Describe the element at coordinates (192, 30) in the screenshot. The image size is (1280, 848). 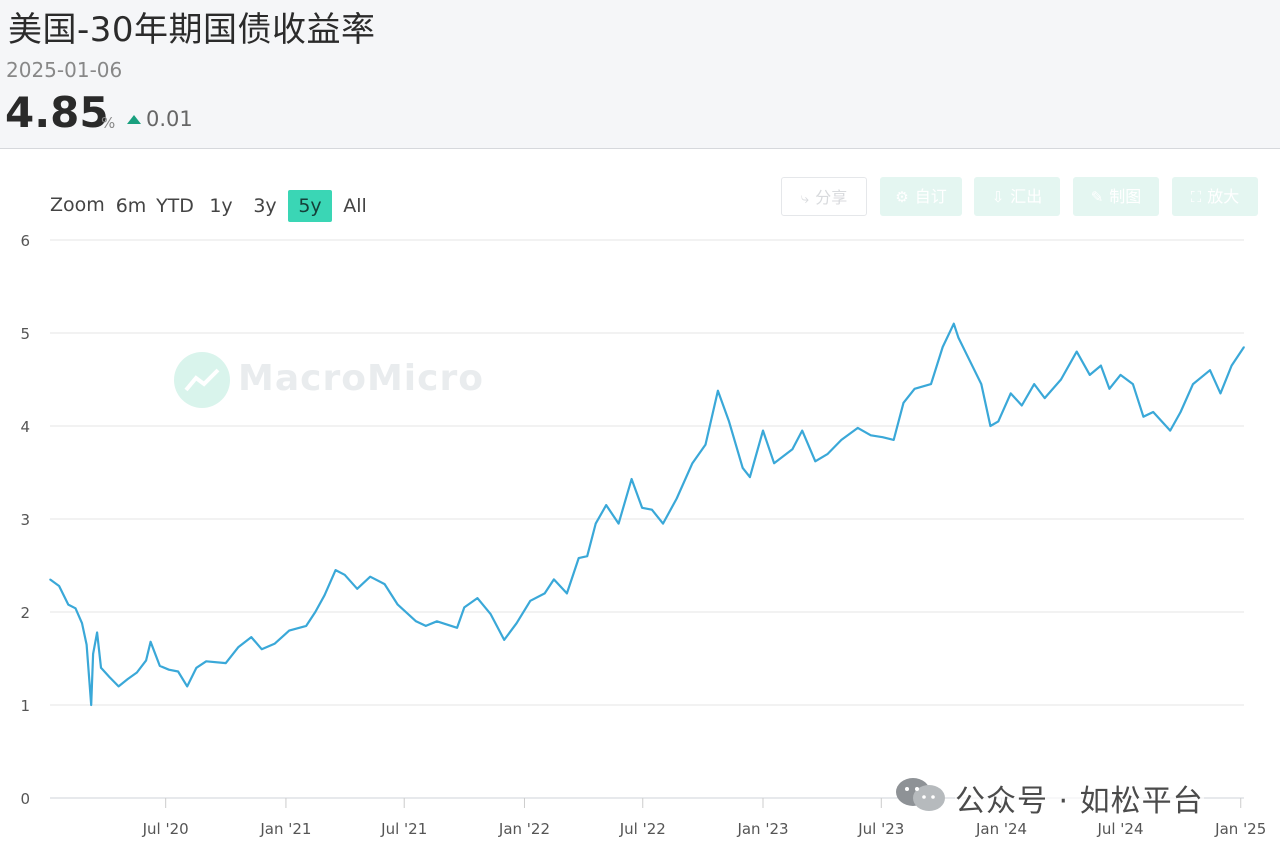
I see `page-title: 美国-30年期国债收益率` at that location.